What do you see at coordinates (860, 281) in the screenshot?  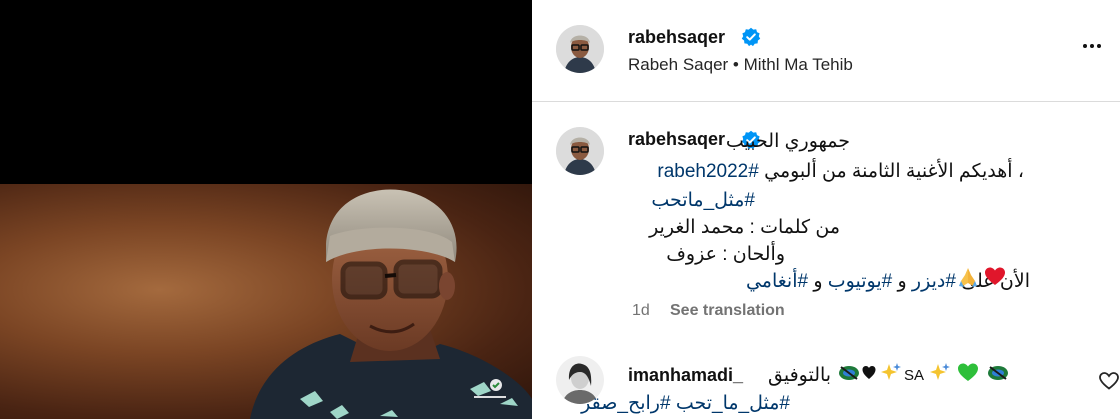 I see `hashtag-youtube: #يوتيوب` at bounding box center [860, 281].